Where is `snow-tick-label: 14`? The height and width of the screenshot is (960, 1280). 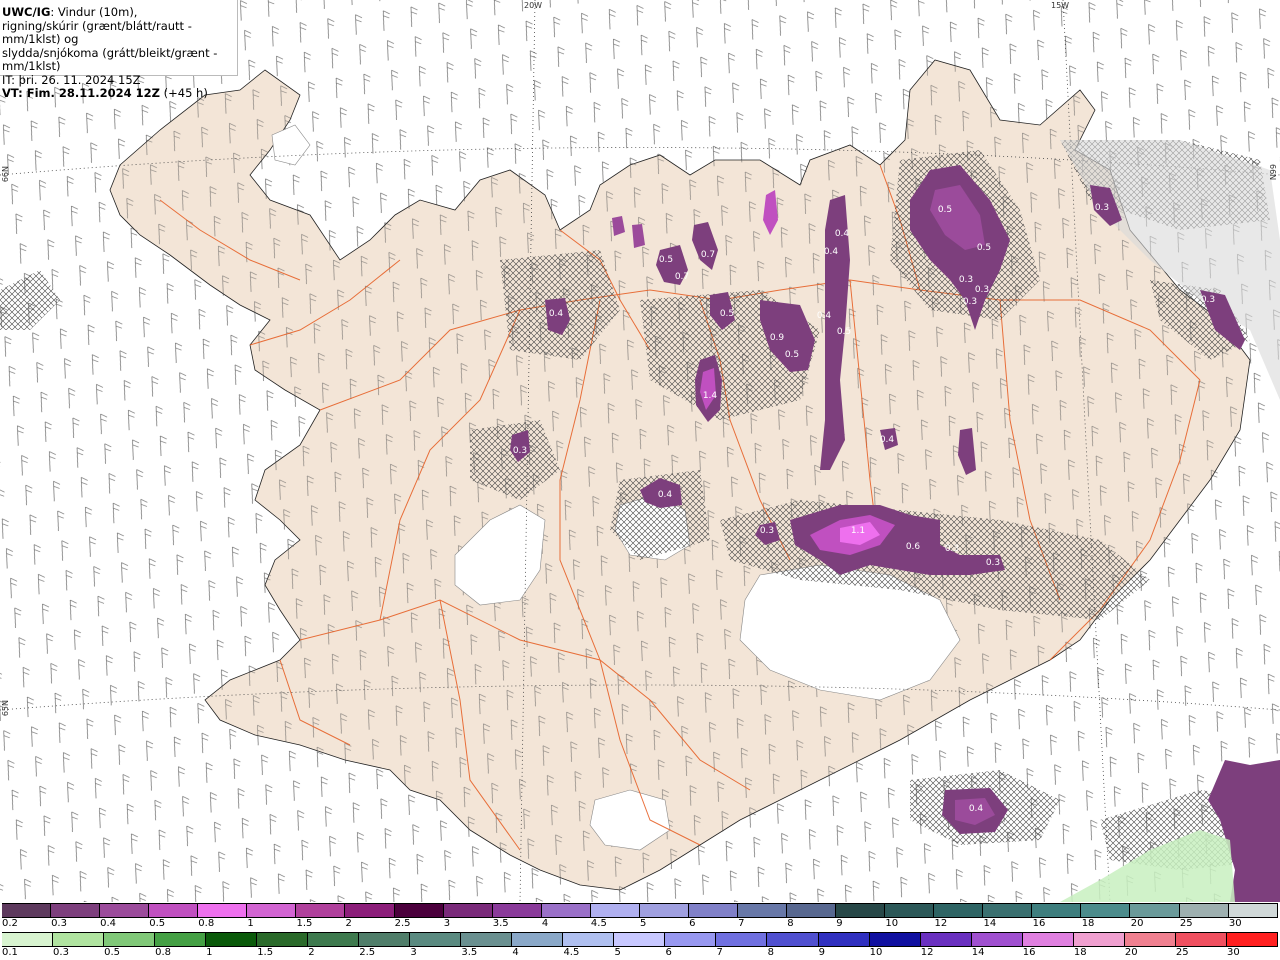
snow-tick-label: 14 is located at coordinates (990, 923).